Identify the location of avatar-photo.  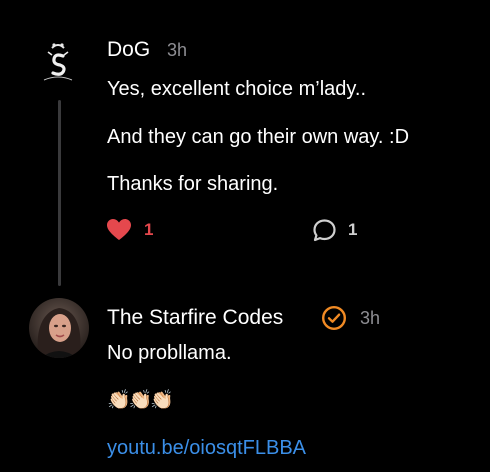
(59, 328).